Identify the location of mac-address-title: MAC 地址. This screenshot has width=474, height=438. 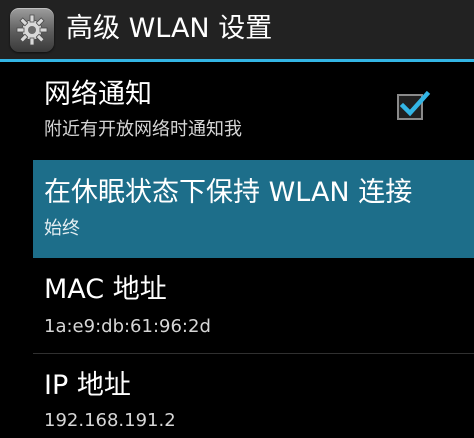
(105, 289).